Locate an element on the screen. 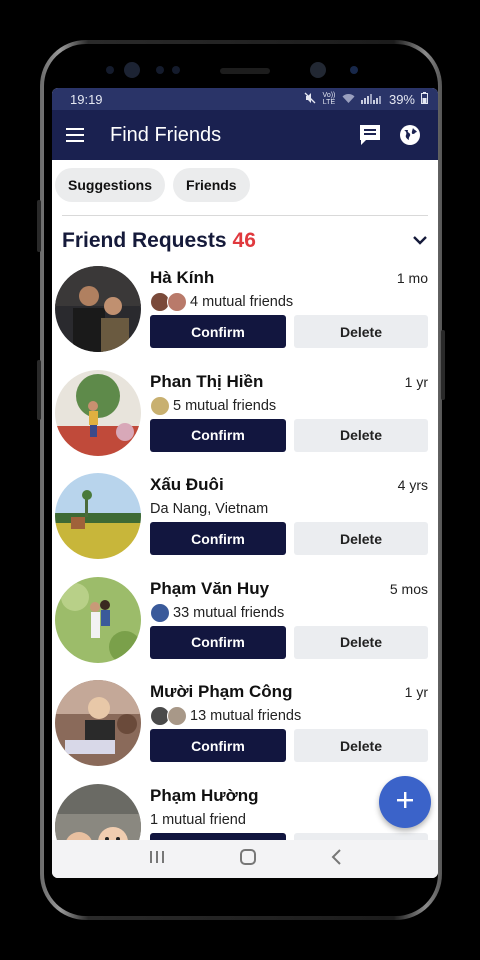 This screenshot has width=480, height=960. mutual-friends-text: 5 mutual friends is located at coordinates (225, 405).